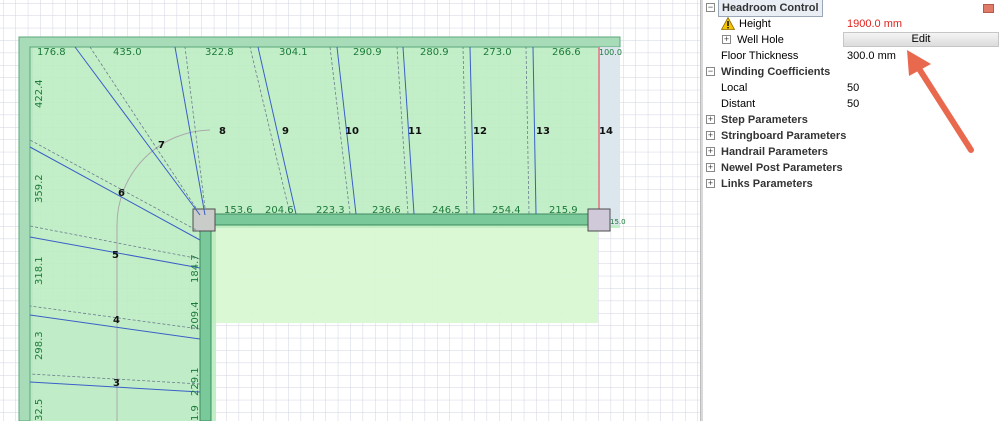  I want to click on dim-inner-left-4: 1.9, so click(195, 413).